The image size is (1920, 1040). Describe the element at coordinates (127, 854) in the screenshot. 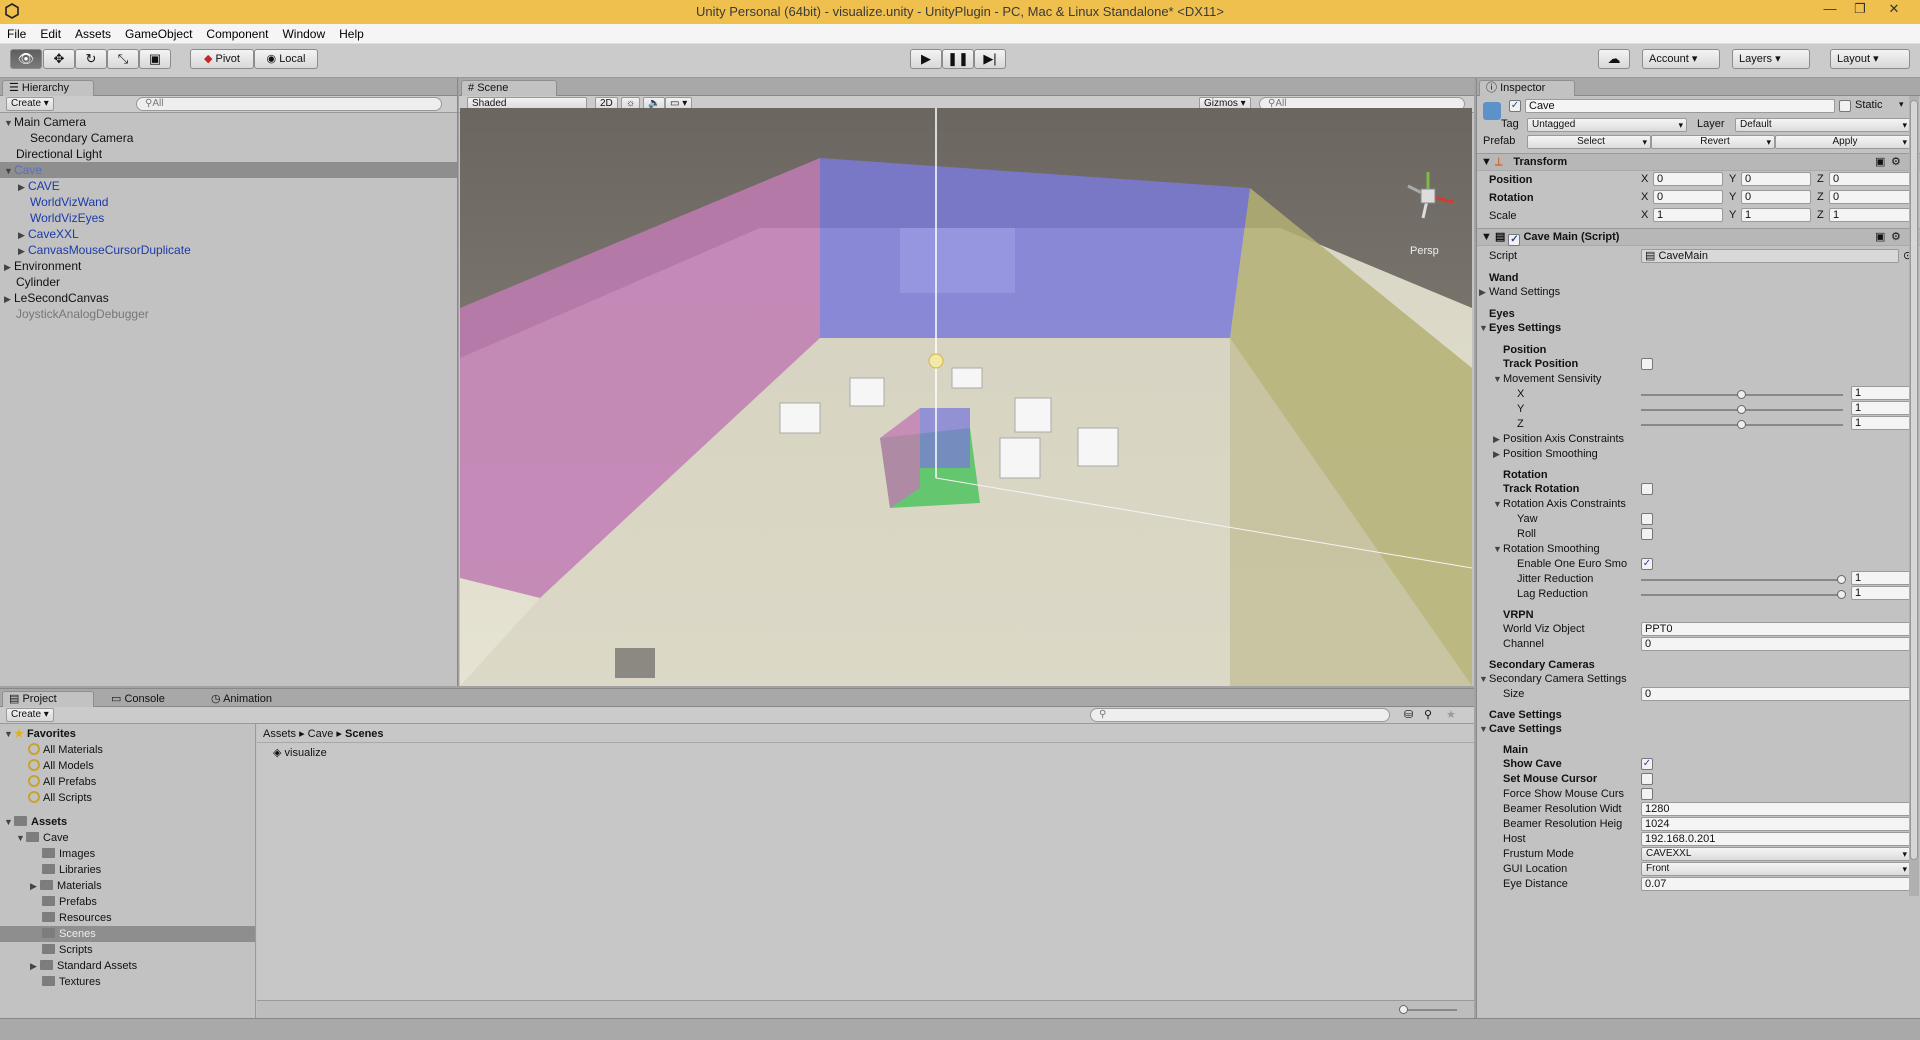

I see `folder-images: Images` at that location.